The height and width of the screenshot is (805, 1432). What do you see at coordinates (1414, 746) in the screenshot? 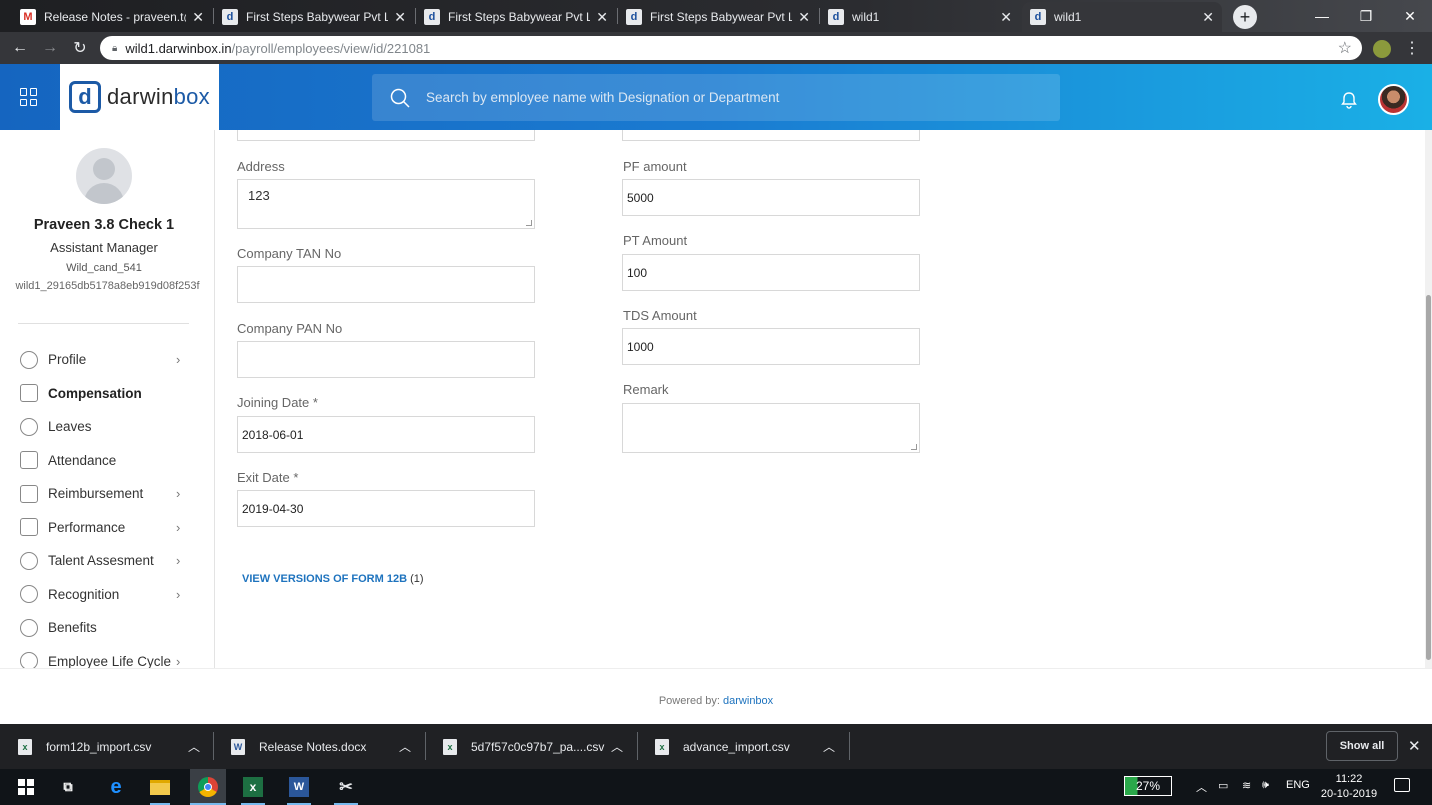
I see `close-downloads-icon: ✕` at bounding box center [1414, 746].